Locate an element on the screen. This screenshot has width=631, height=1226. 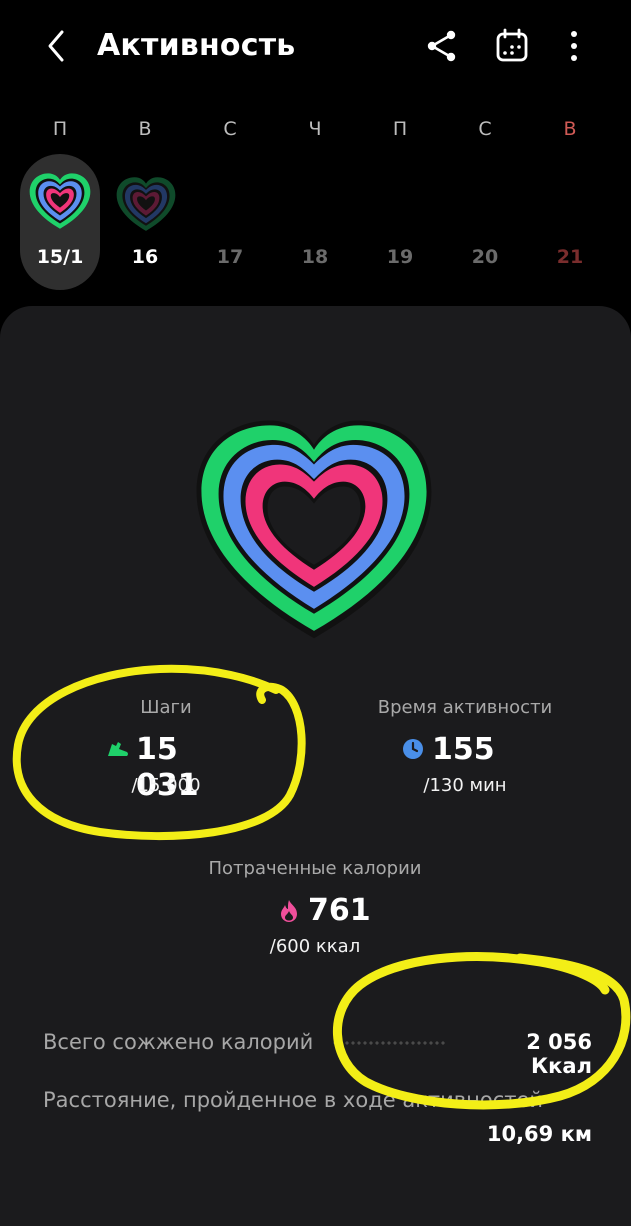
calories-label: Потраченные калории is located at coordinates (315, 868).